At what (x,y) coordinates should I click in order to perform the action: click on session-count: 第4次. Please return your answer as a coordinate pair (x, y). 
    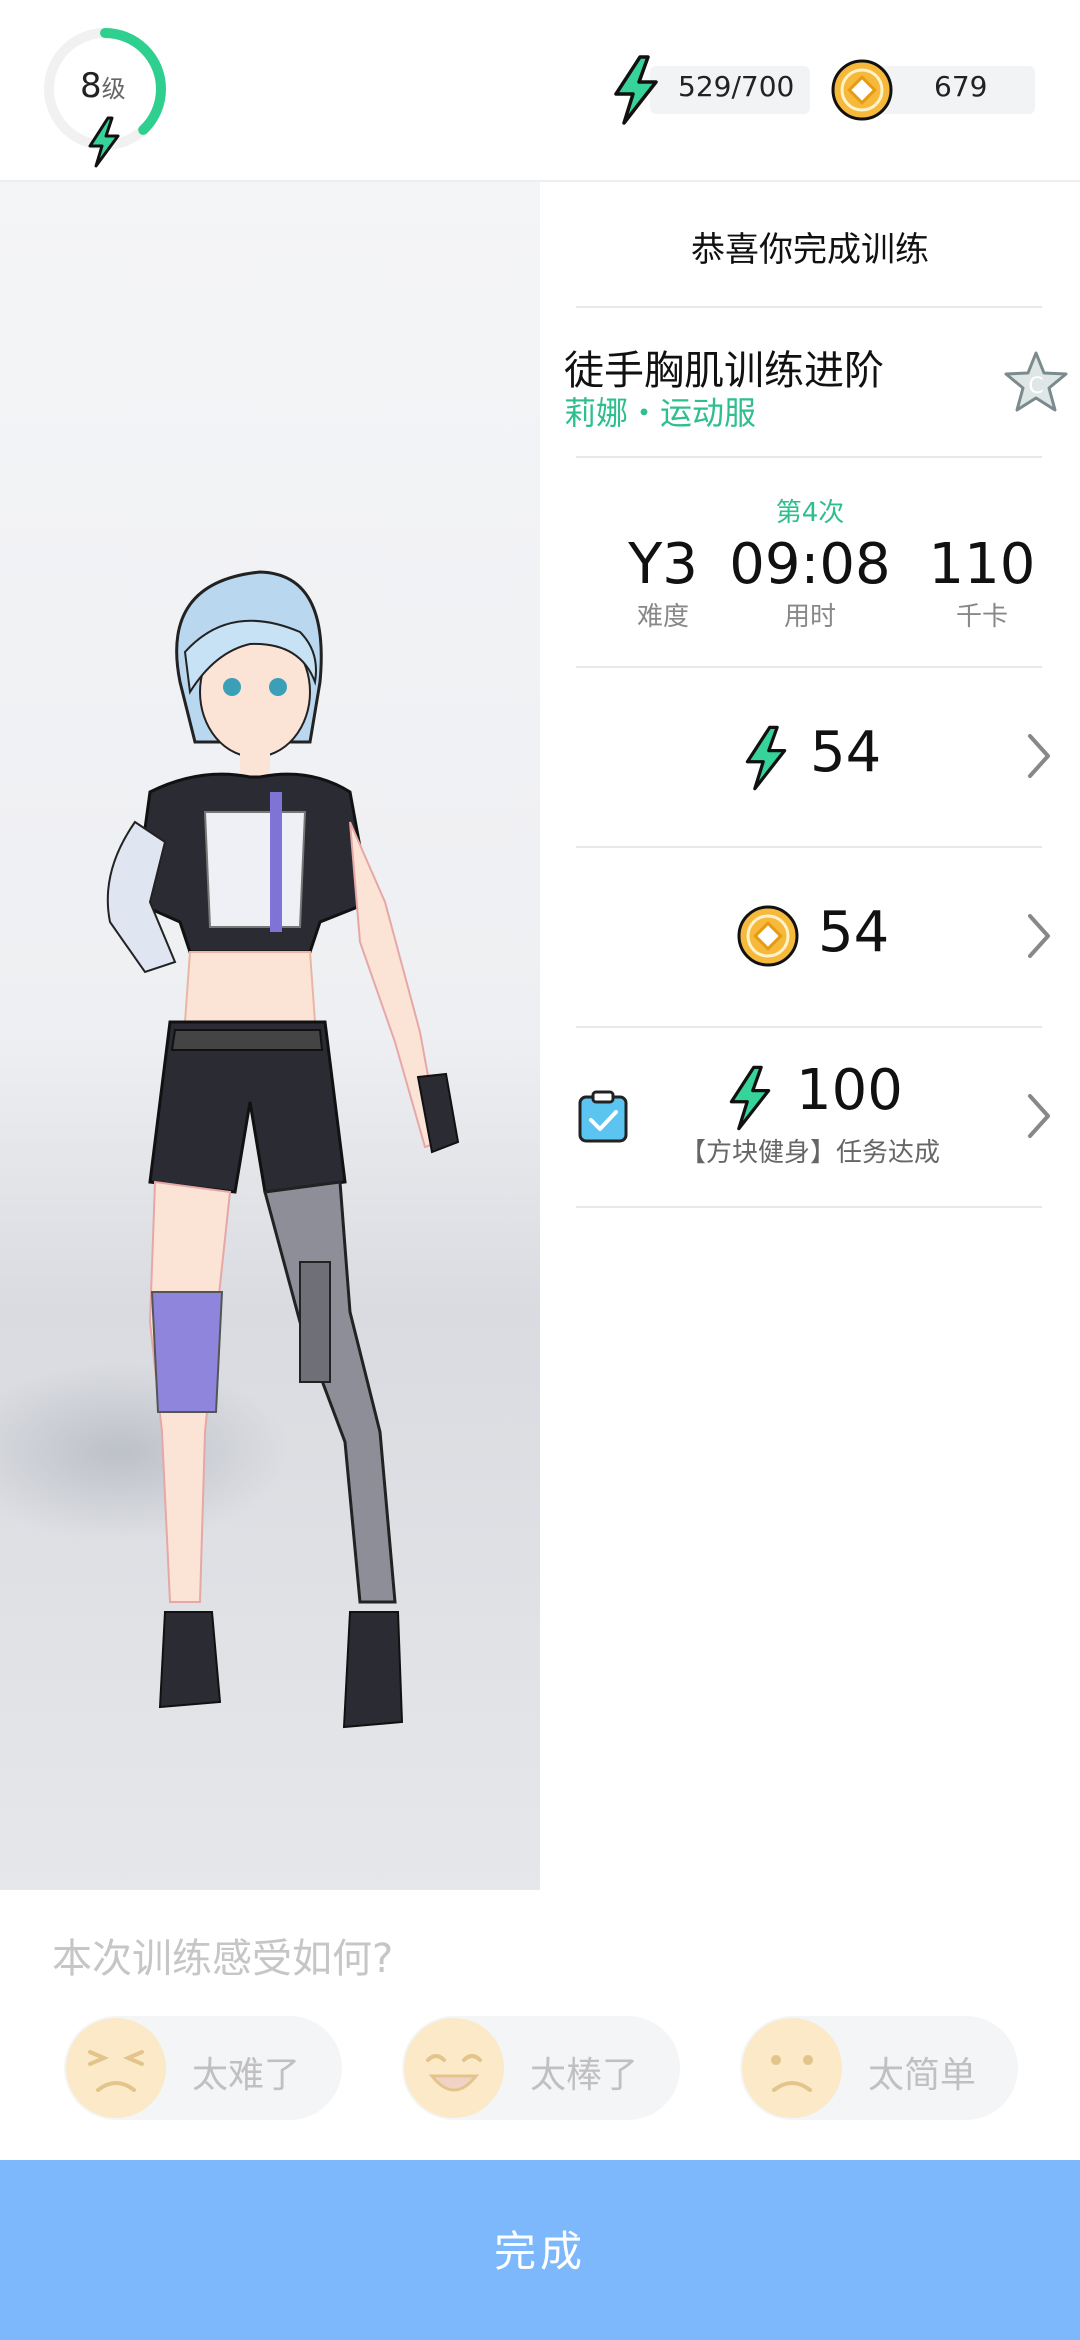
    Looking at the image, I should click on (810, 513).